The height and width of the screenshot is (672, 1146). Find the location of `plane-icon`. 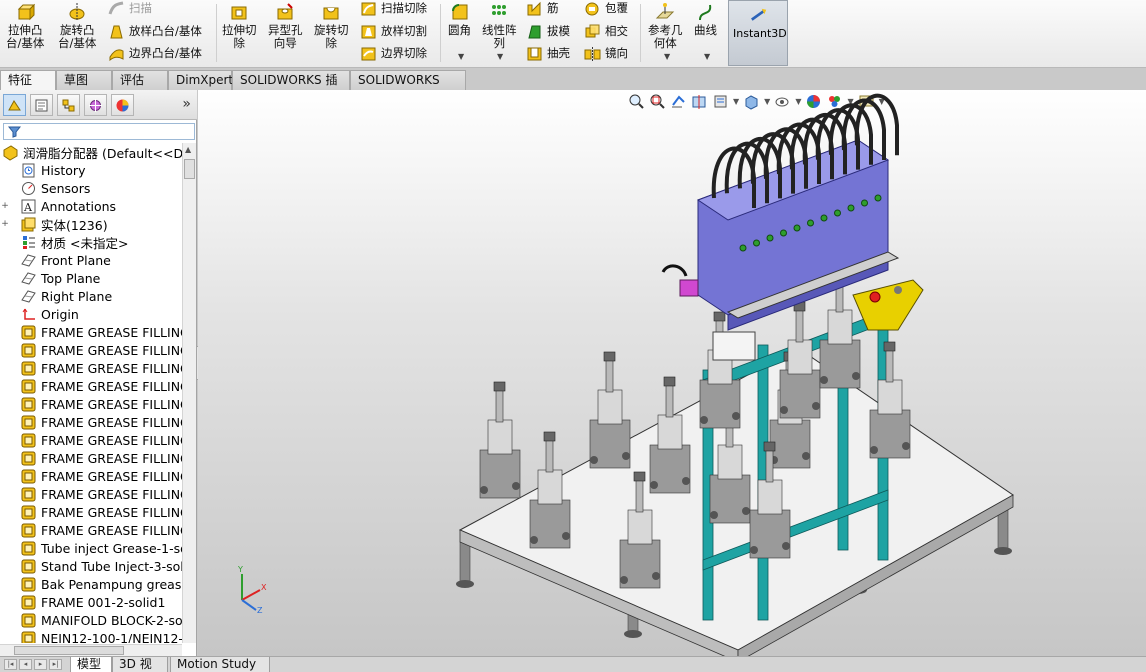

plane-icon is located at coordinates (28, 260).